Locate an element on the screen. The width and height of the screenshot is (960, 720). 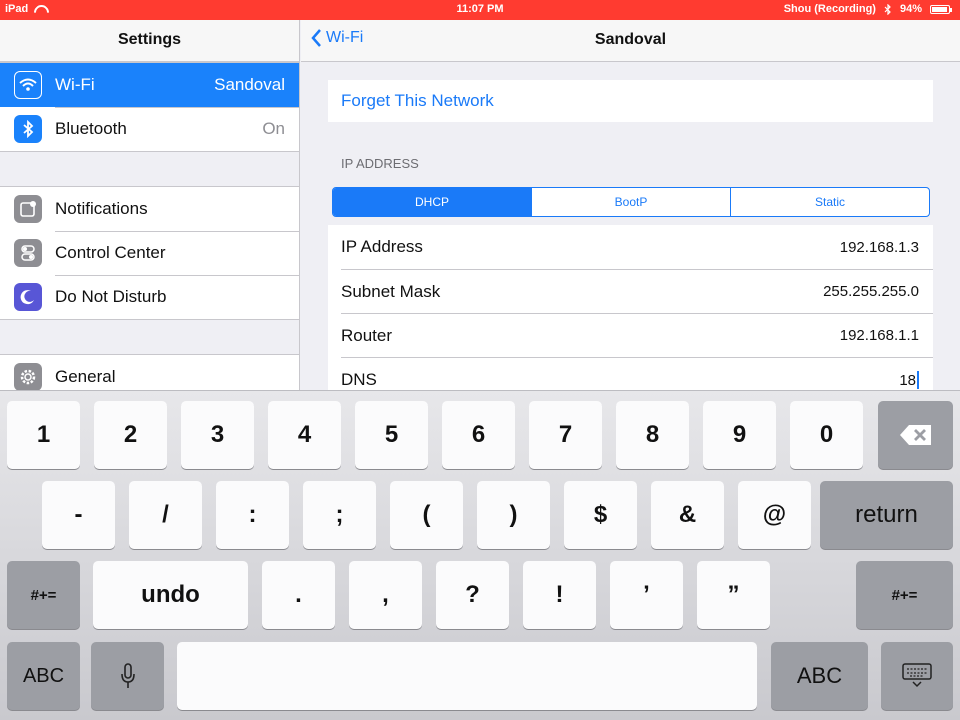
status-bar: iPad 11:07 PM Shou (Recording) 94% is located at coordinates (480, 10).